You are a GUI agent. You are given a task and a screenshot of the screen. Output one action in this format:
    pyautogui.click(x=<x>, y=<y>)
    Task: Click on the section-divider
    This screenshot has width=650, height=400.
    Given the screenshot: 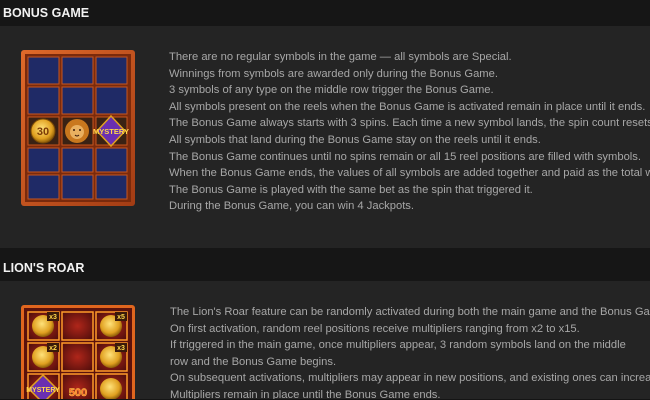 What is the action you would take?
    pyautogui.click(x=325, y=251)
    